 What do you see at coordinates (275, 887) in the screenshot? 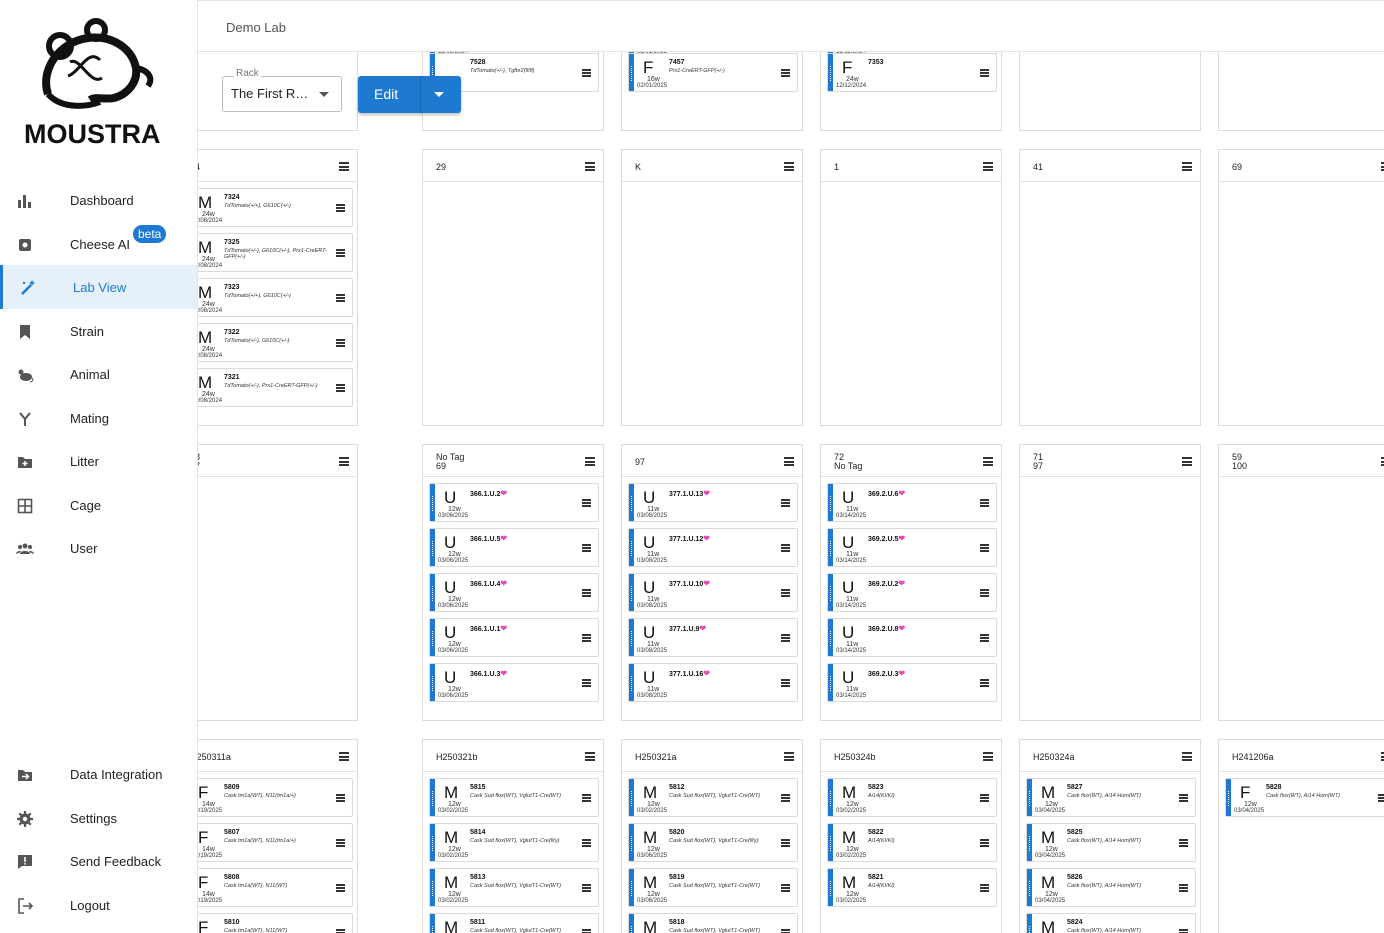
I see `animal-card: F14w02/19/2025 5808 Cask tm1a(WT), N11(WT)` at bounding box center [275, 887].